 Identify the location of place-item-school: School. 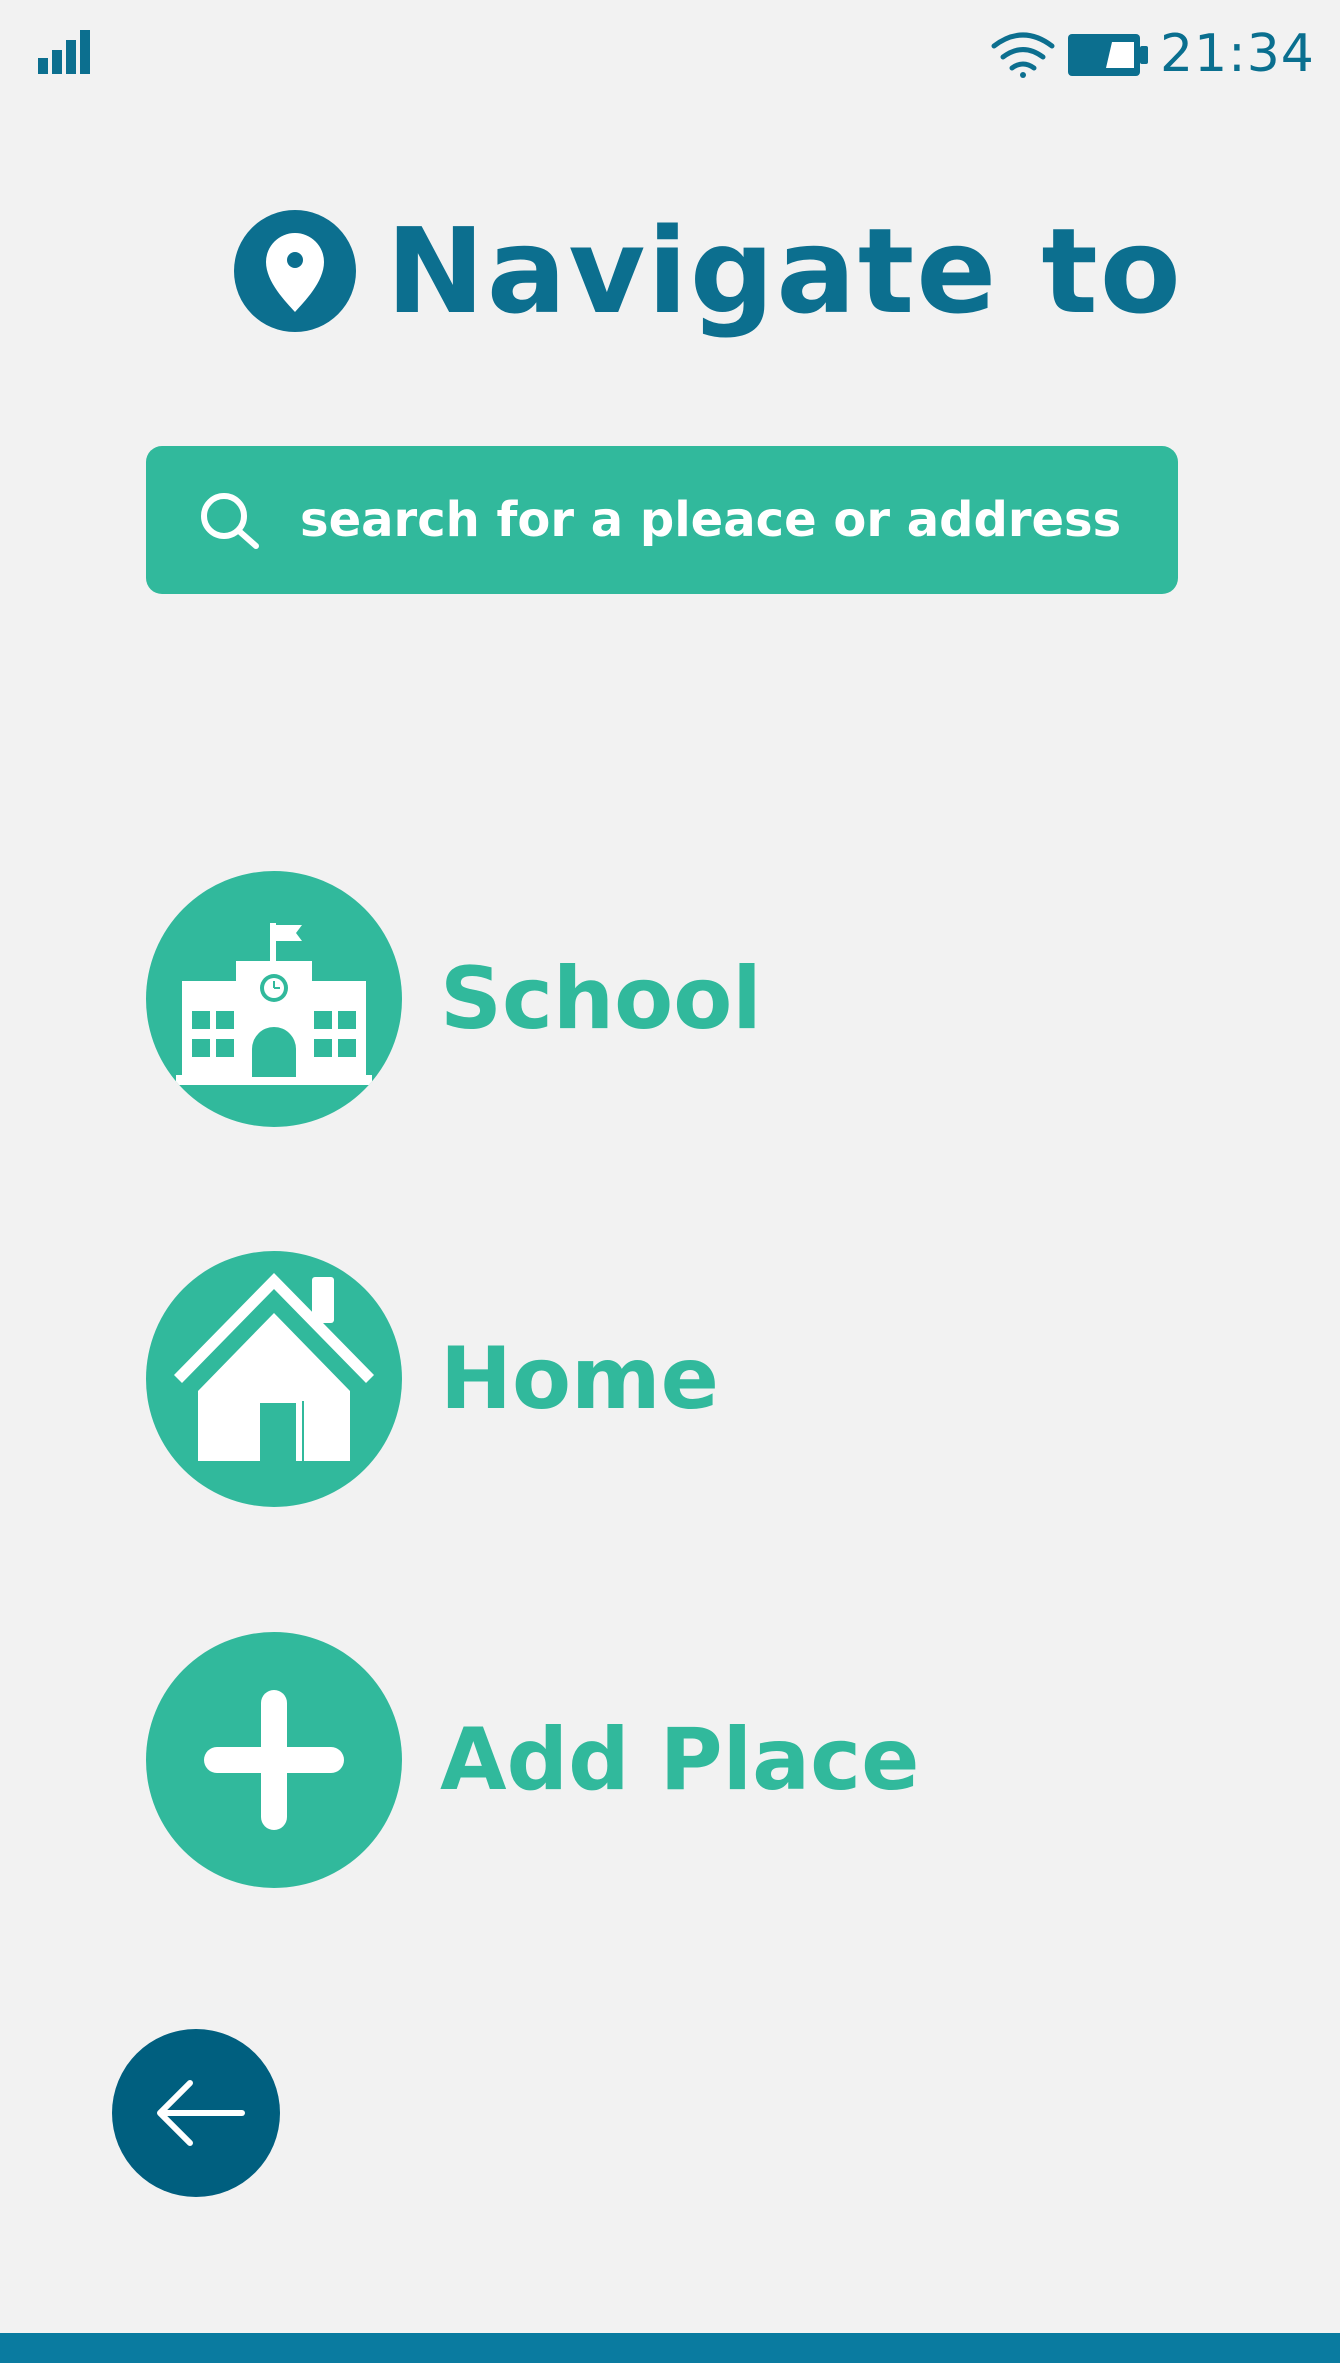
(596, 999).